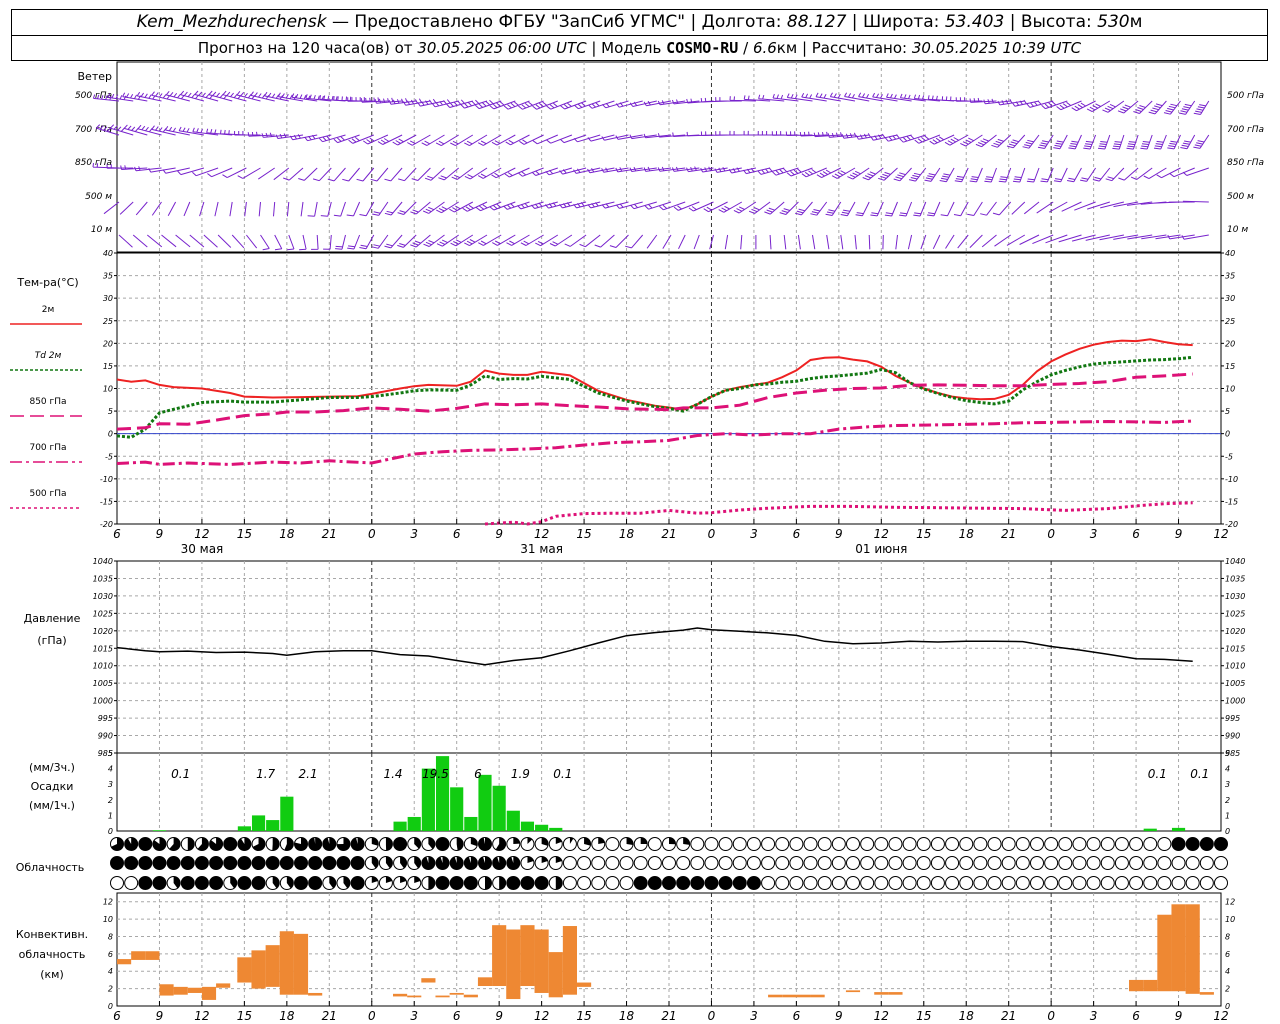 This screenshot has width=1280, height=1024. What do you see at coordinates (101, 230) in the screenshot?
I see `wind-level-label-left: 10 м` at bounding box center [101, 230].